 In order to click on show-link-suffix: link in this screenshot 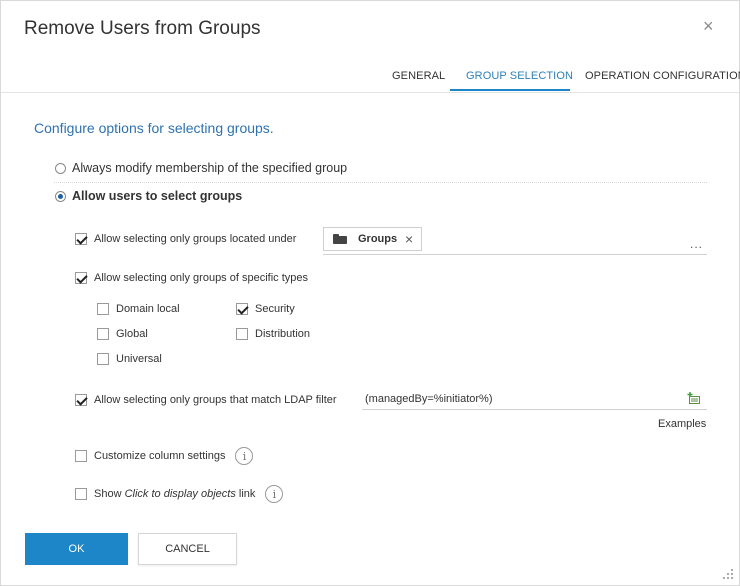, I will do `click(245, 494)`.